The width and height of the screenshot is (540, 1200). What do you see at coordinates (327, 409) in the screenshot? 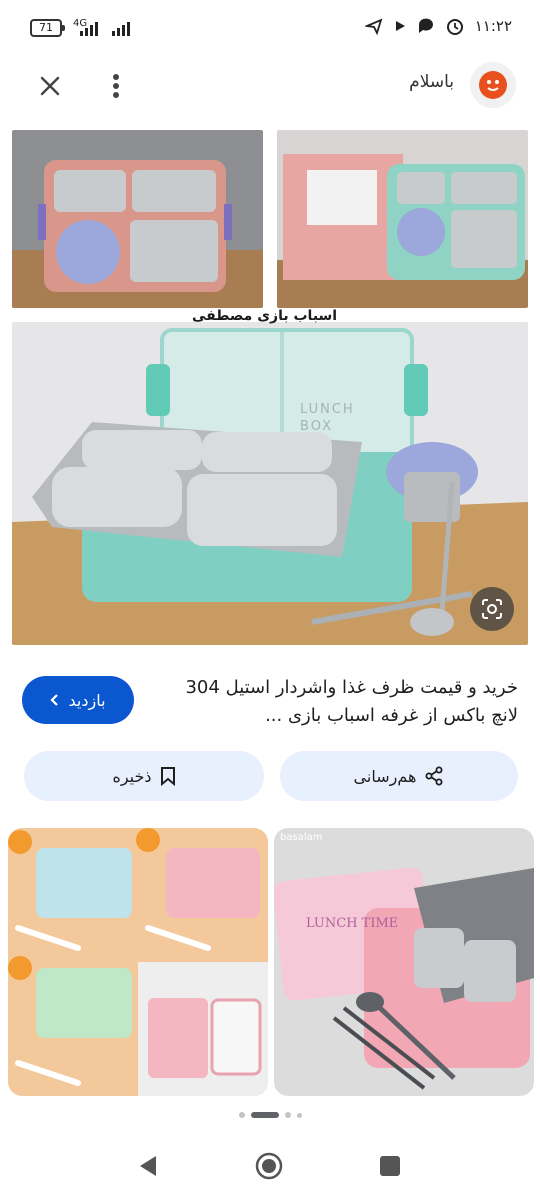
I see `box-label-1: LUNCH` at bounding box center [327, 409].